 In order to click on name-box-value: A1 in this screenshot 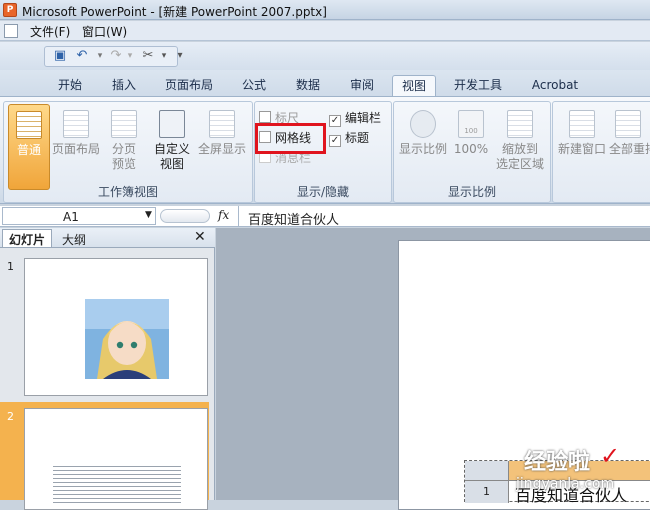, I will do `click(71, 217)`.